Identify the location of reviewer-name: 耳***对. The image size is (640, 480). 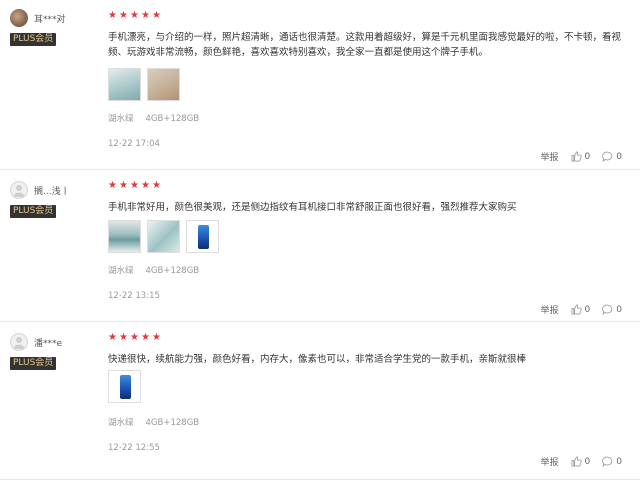
(50, 18).